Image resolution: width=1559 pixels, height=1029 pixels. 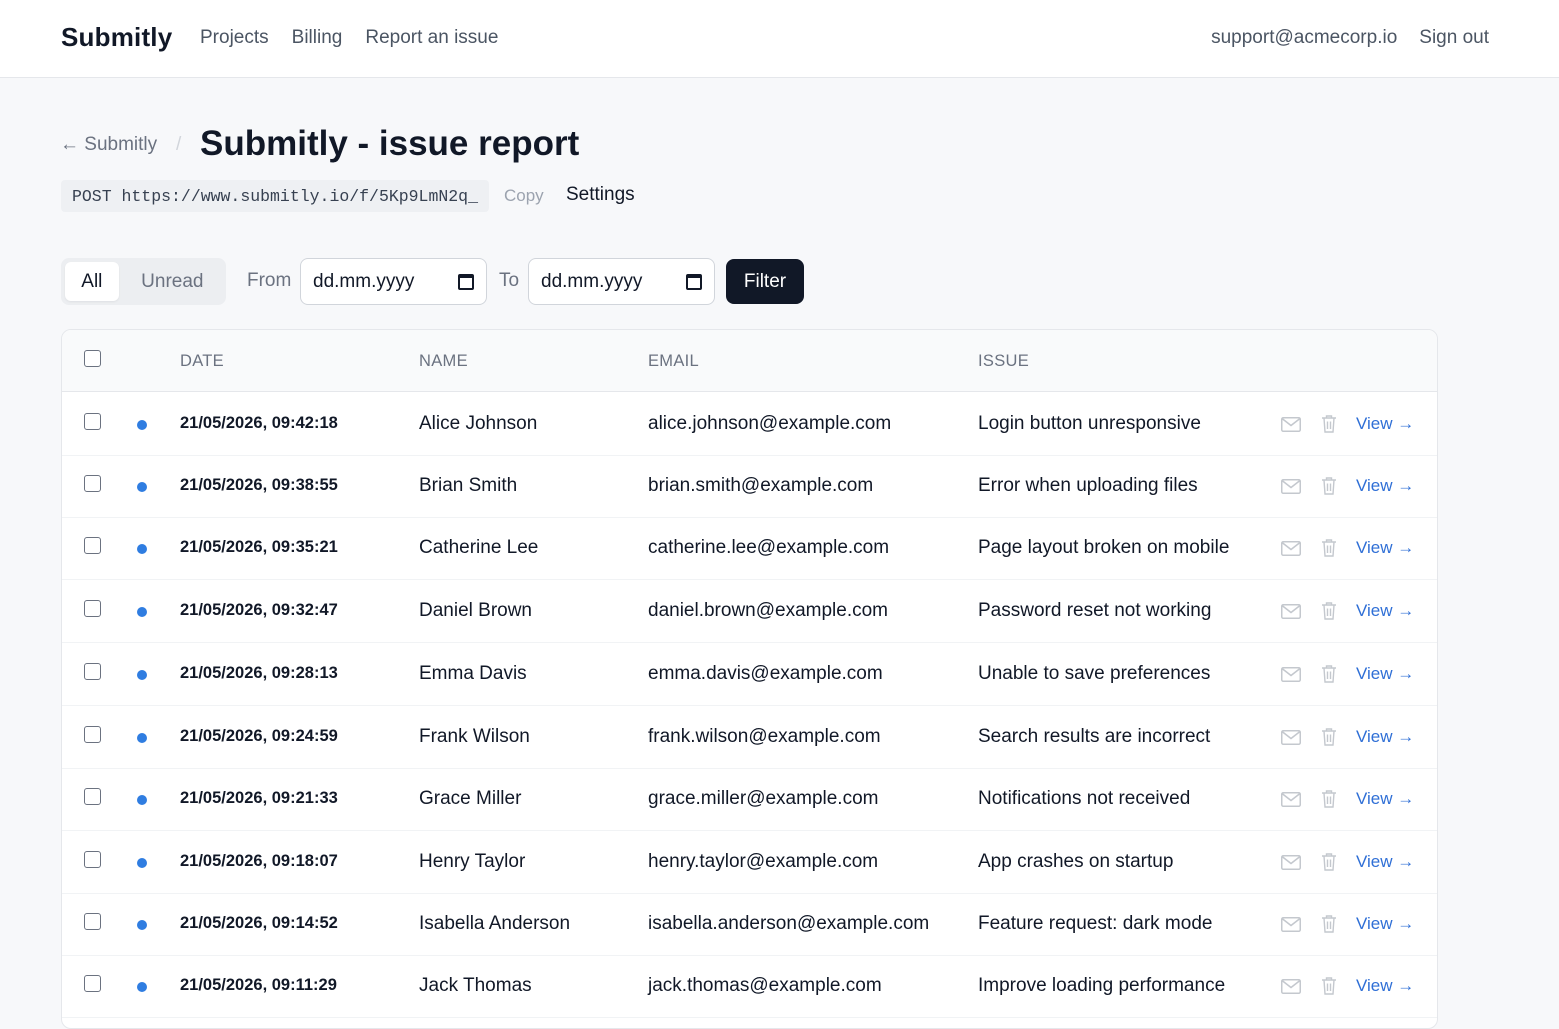 I want to click on row-issue: Search results are incorrect, so click(x=1094, y=736).